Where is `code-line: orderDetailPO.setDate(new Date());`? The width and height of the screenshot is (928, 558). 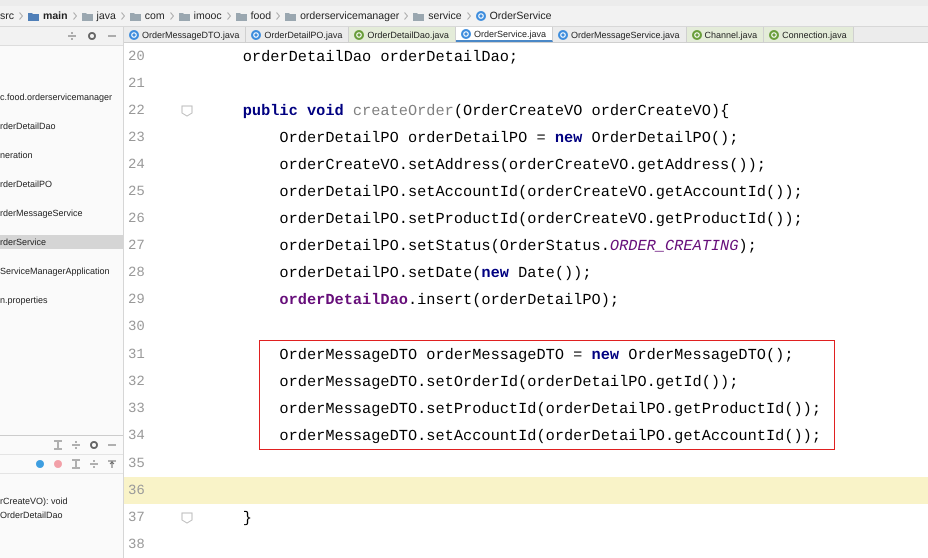 code-line: orderDetailPO.setDate(new Date()); is located at coordinates (435, 273).